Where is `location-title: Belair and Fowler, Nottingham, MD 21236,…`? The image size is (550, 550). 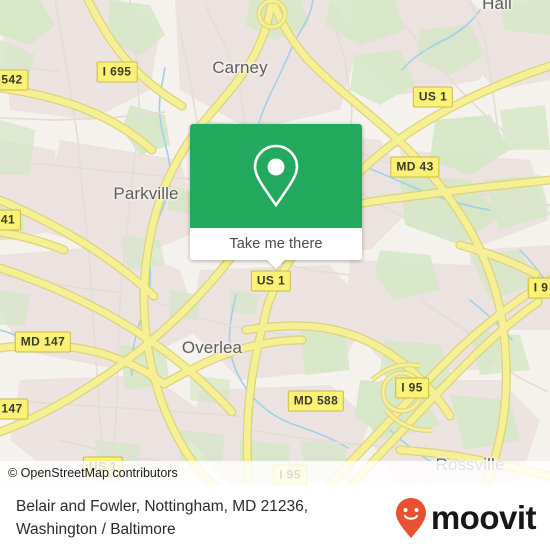
location-title: Belair and Fowler, Nottingham, MD 21236,… is located at coordinates (162, 517).